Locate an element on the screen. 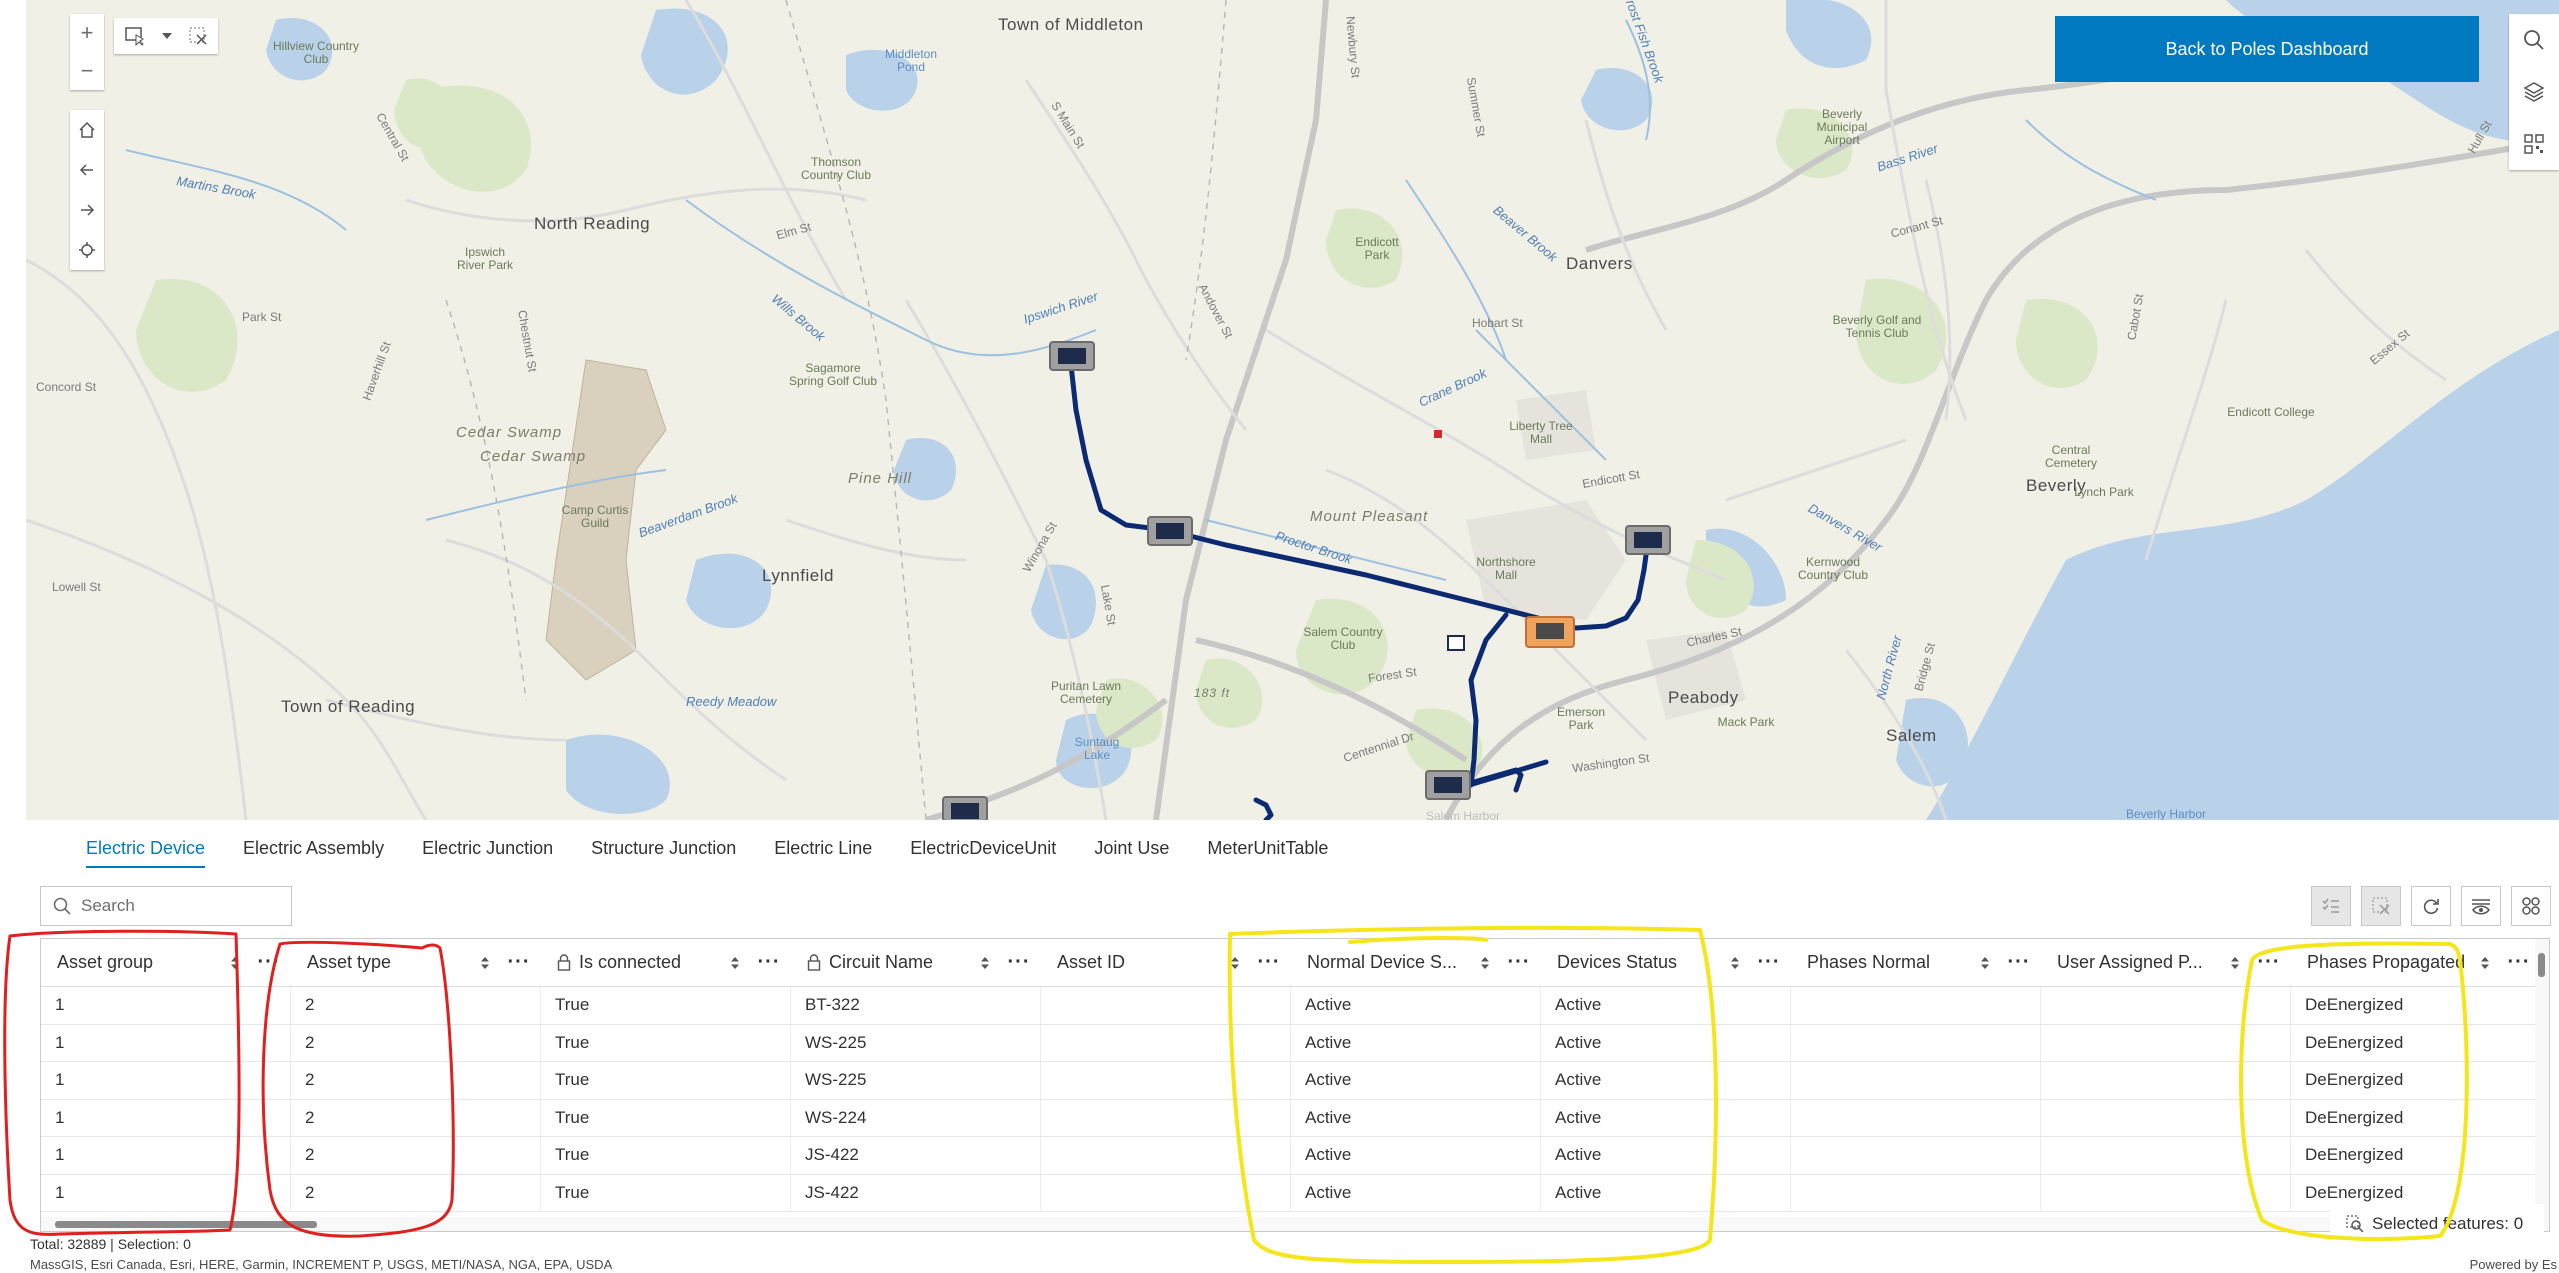 This screenshot has width=2559, height=1273. tab-electric-assembly: Electric Assembly is located at coordinates (313, 848).